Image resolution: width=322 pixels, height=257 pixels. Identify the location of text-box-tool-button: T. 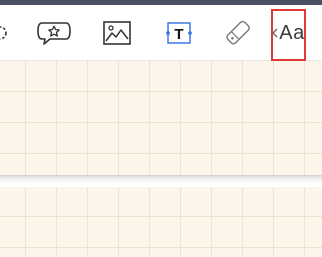
(179, 33).